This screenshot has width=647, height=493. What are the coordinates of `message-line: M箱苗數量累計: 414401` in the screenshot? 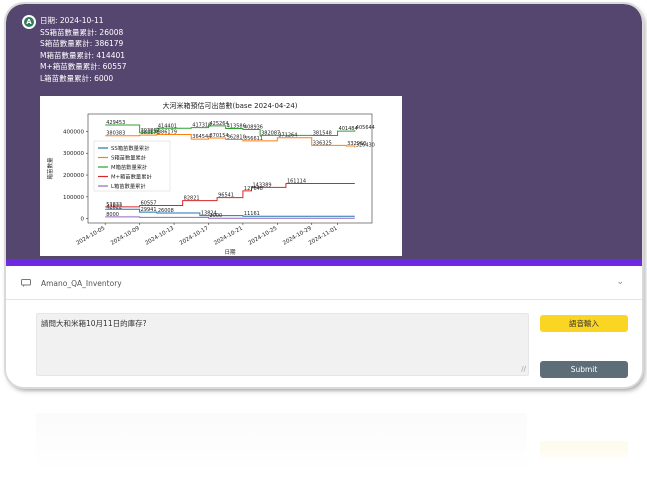 It's located at (83, 55).